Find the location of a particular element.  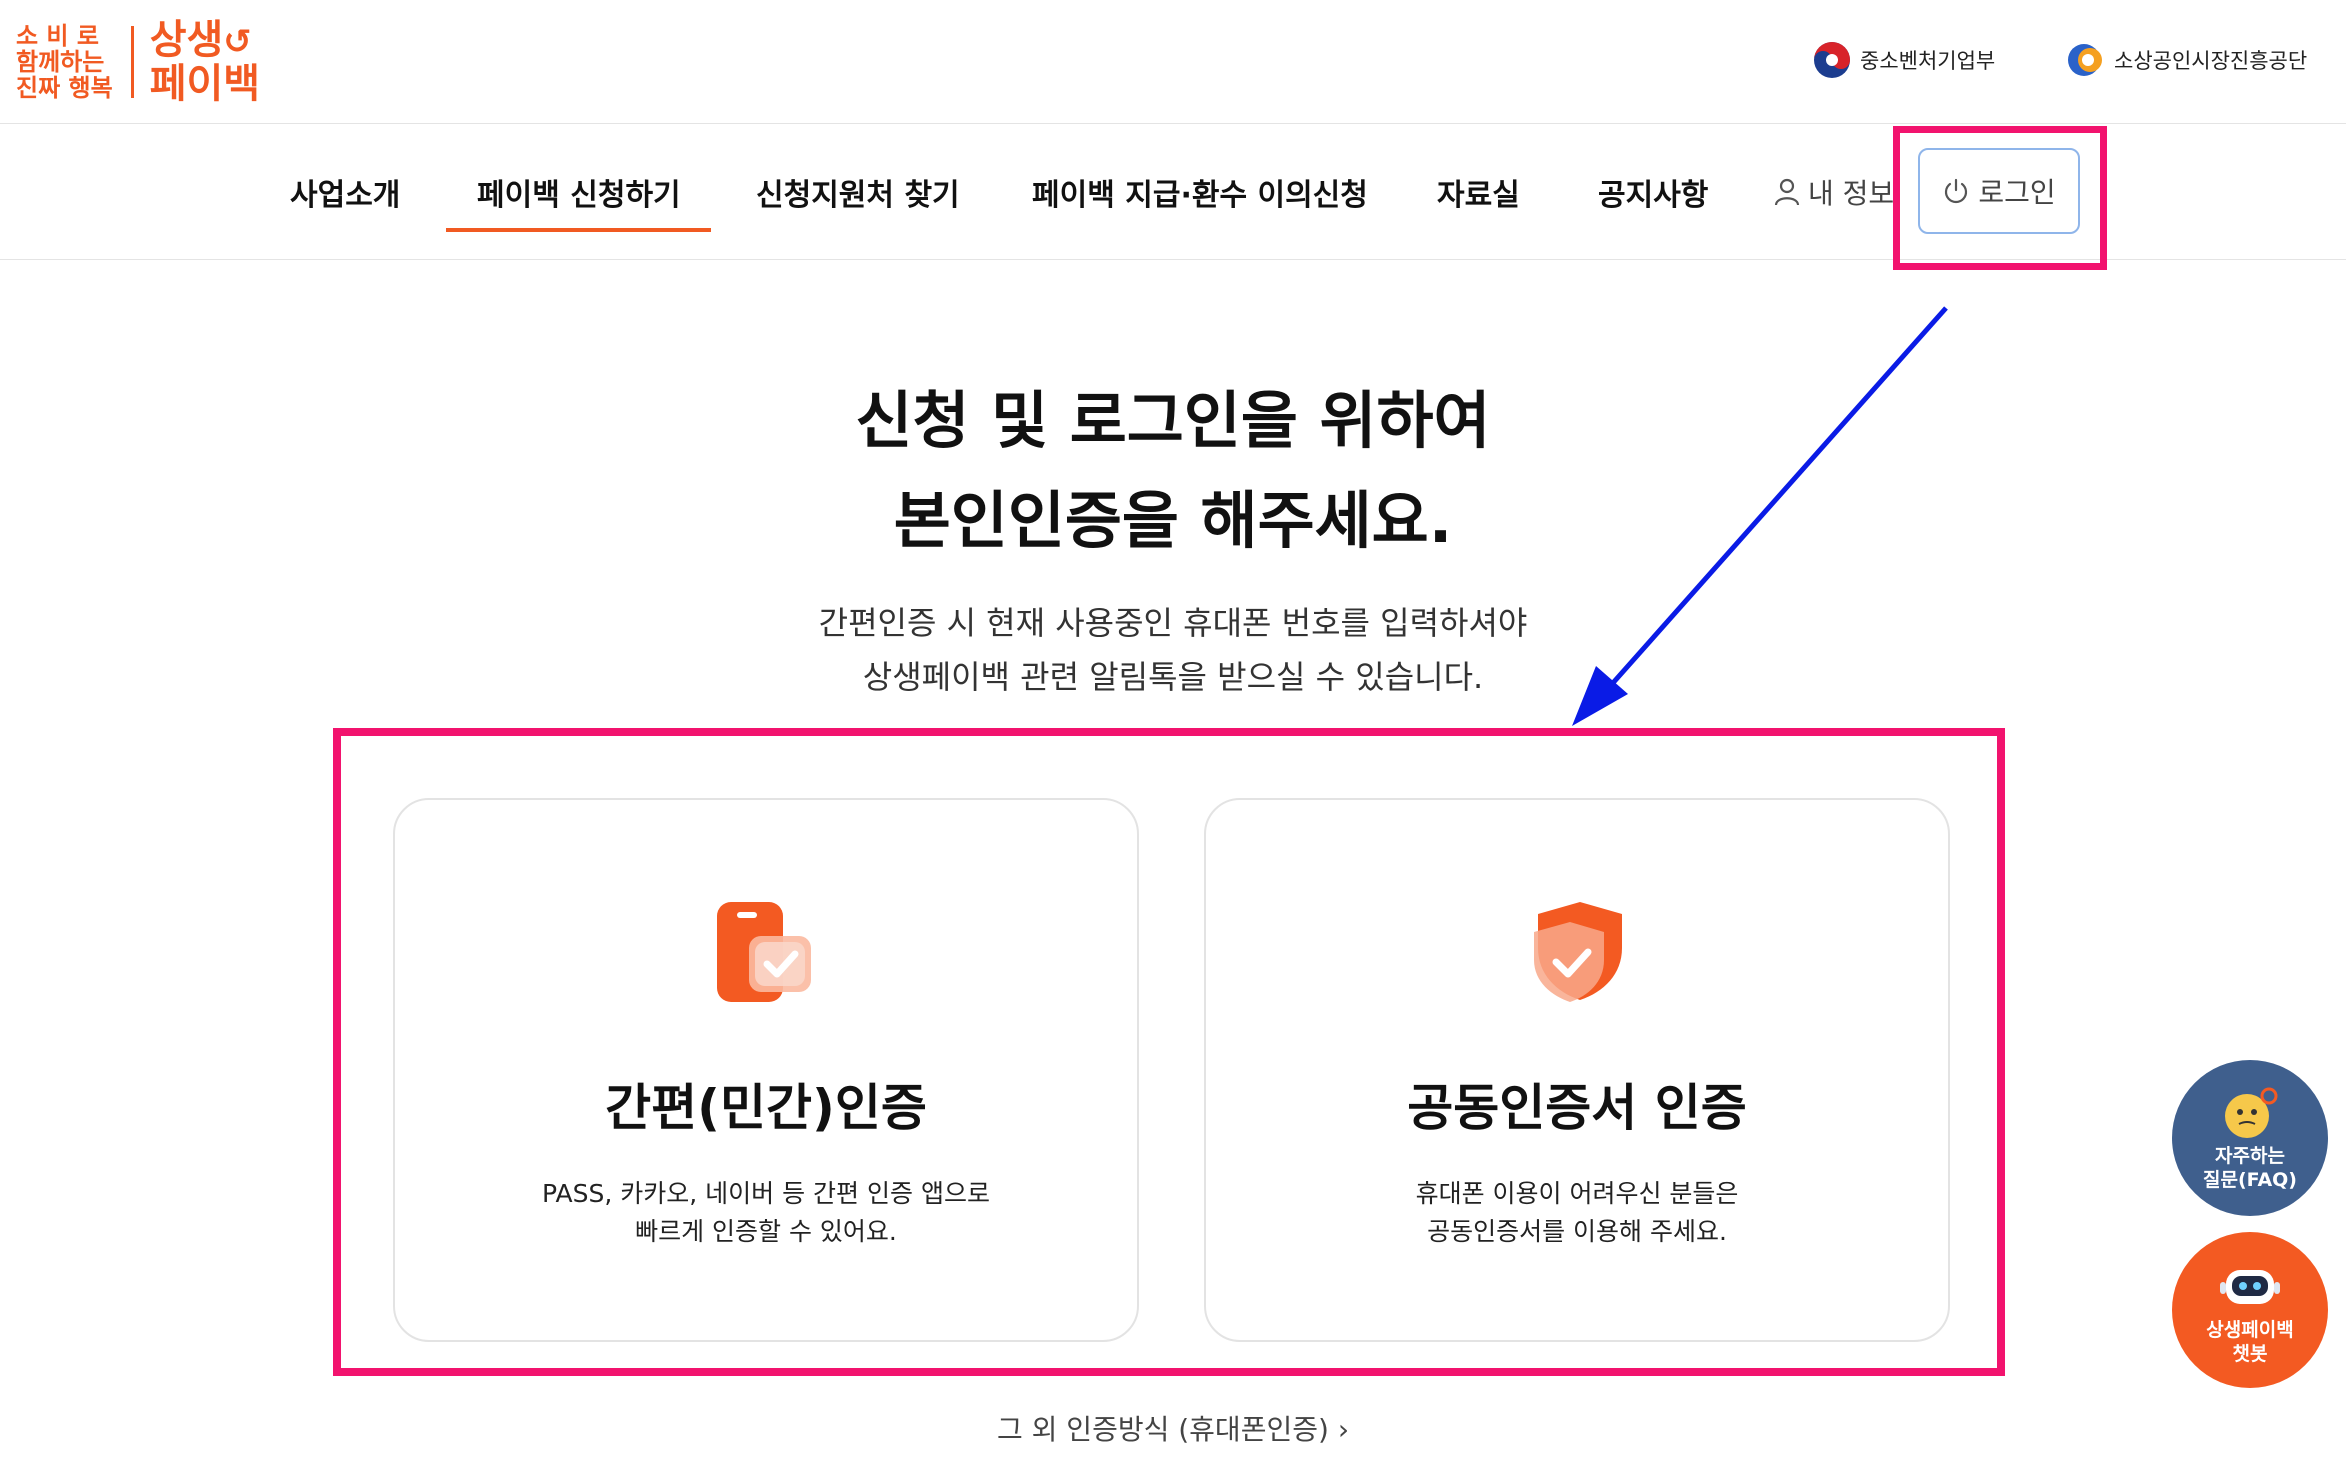

user-icon is located at coordinates (1787, 192).